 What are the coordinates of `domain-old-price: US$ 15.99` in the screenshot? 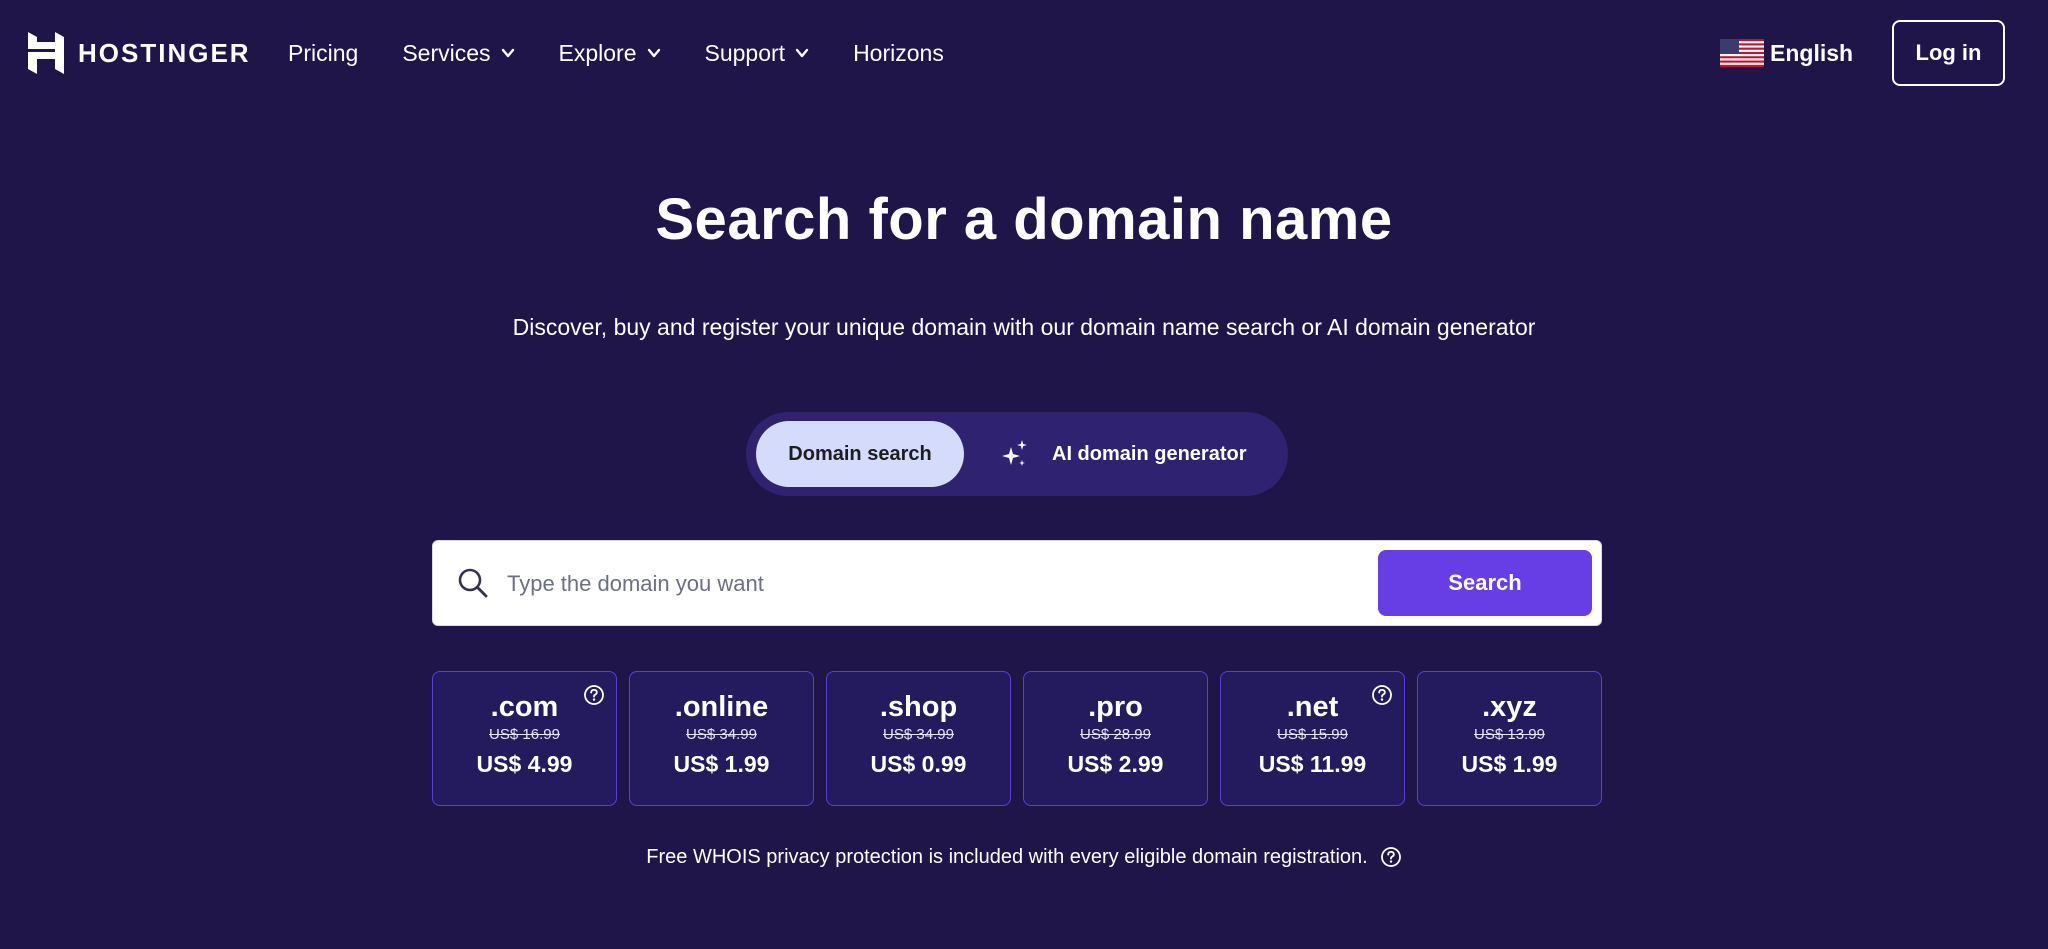 It's located at (1312, 734).